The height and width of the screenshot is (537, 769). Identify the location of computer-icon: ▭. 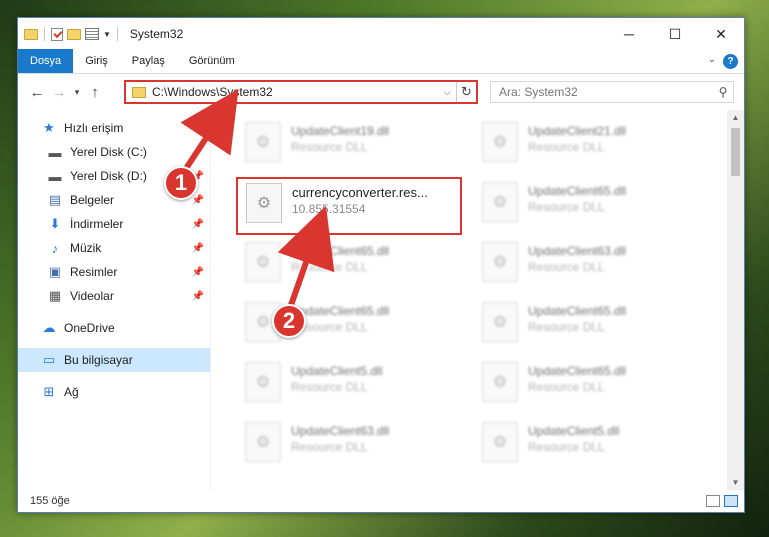
(49, 359).